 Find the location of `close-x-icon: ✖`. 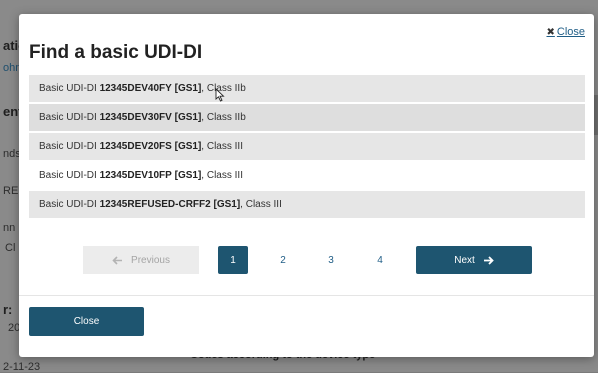

close-x-icon: ✖ is located at coordinates (550, 32).